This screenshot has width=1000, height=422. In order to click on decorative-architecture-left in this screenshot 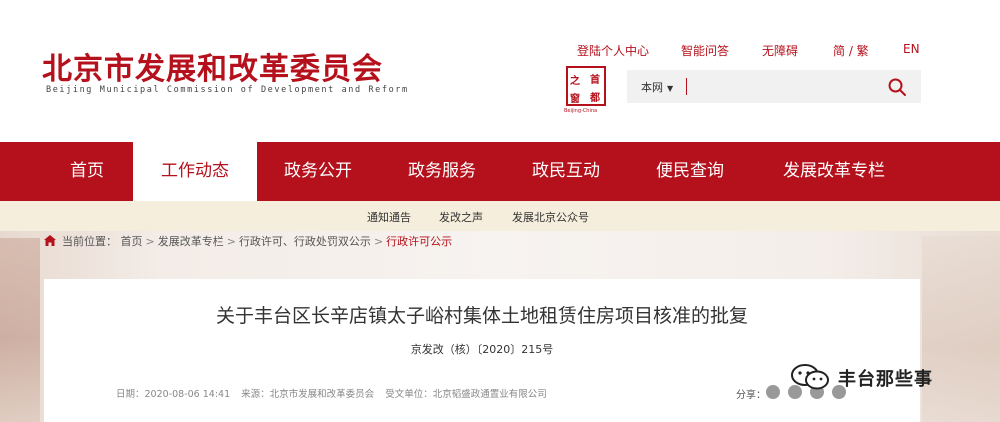, I will do `click(20, 330)`.